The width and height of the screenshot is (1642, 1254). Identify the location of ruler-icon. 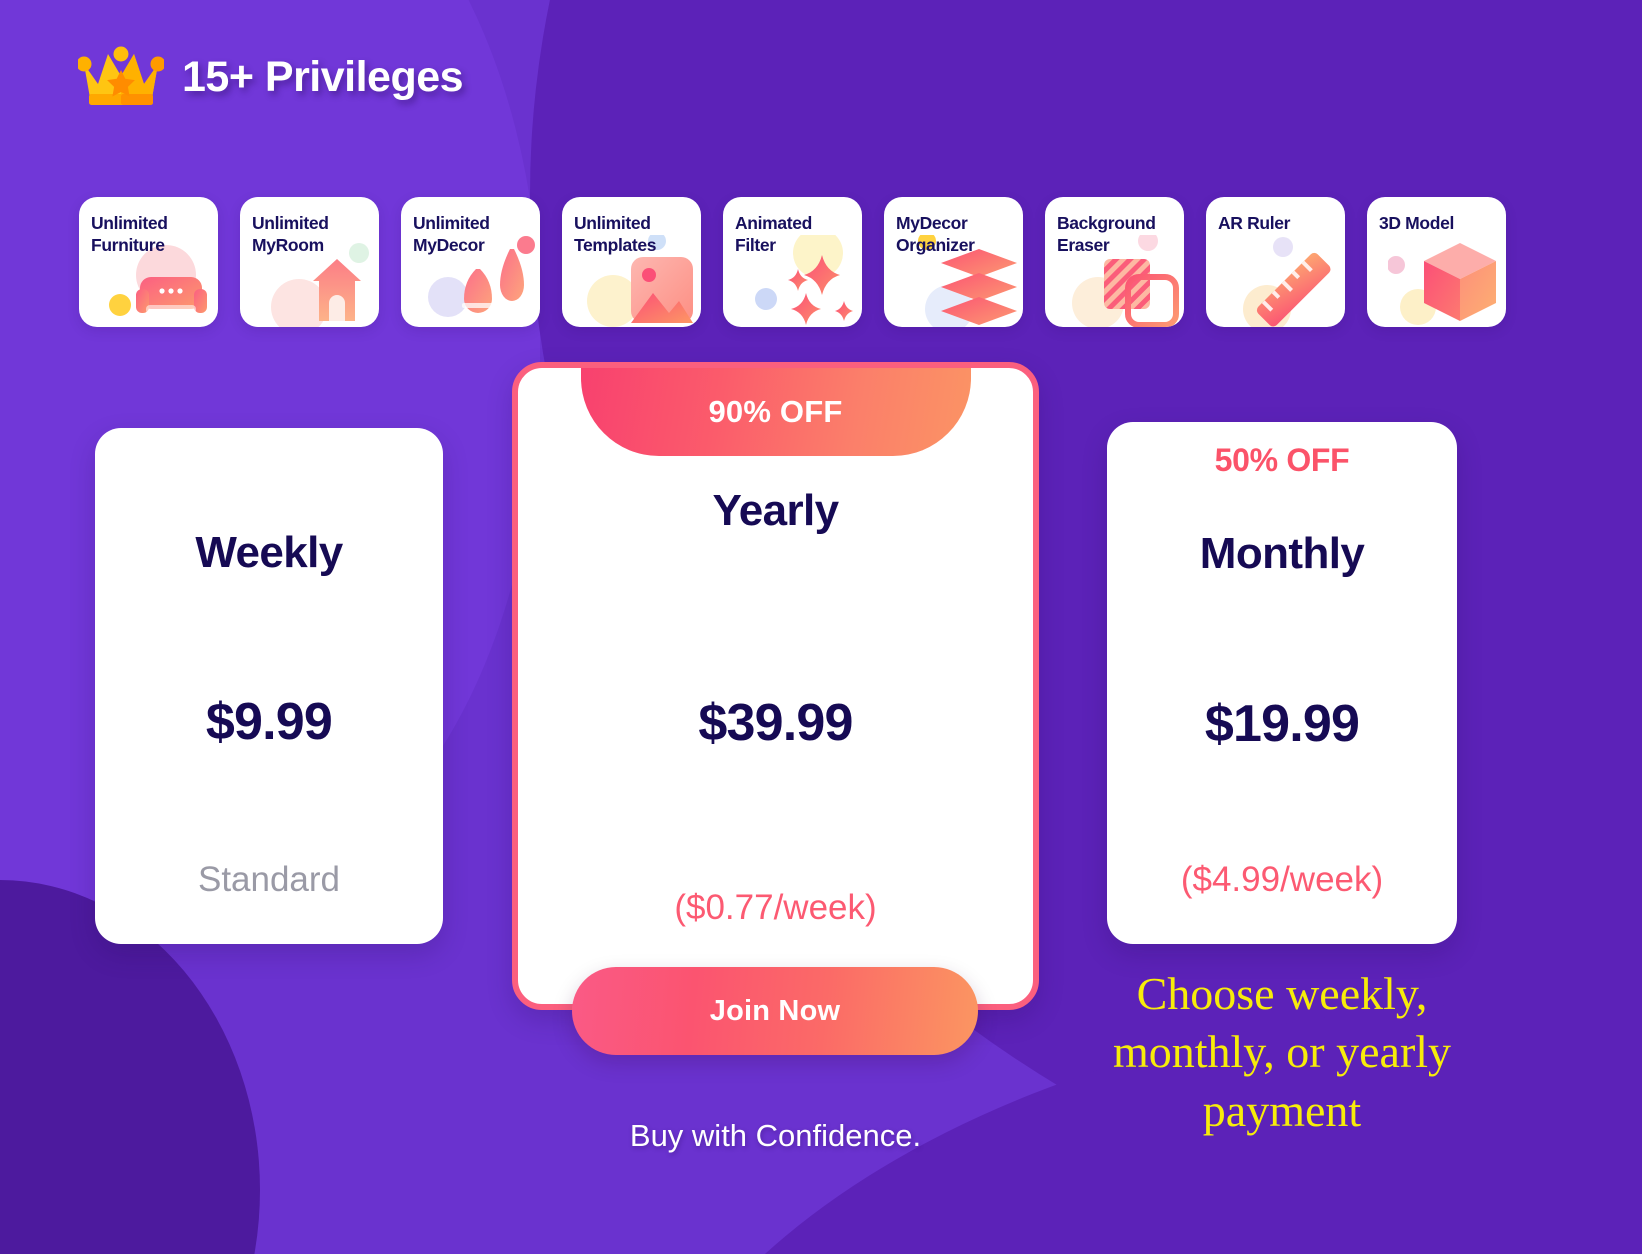
(1287, 282).